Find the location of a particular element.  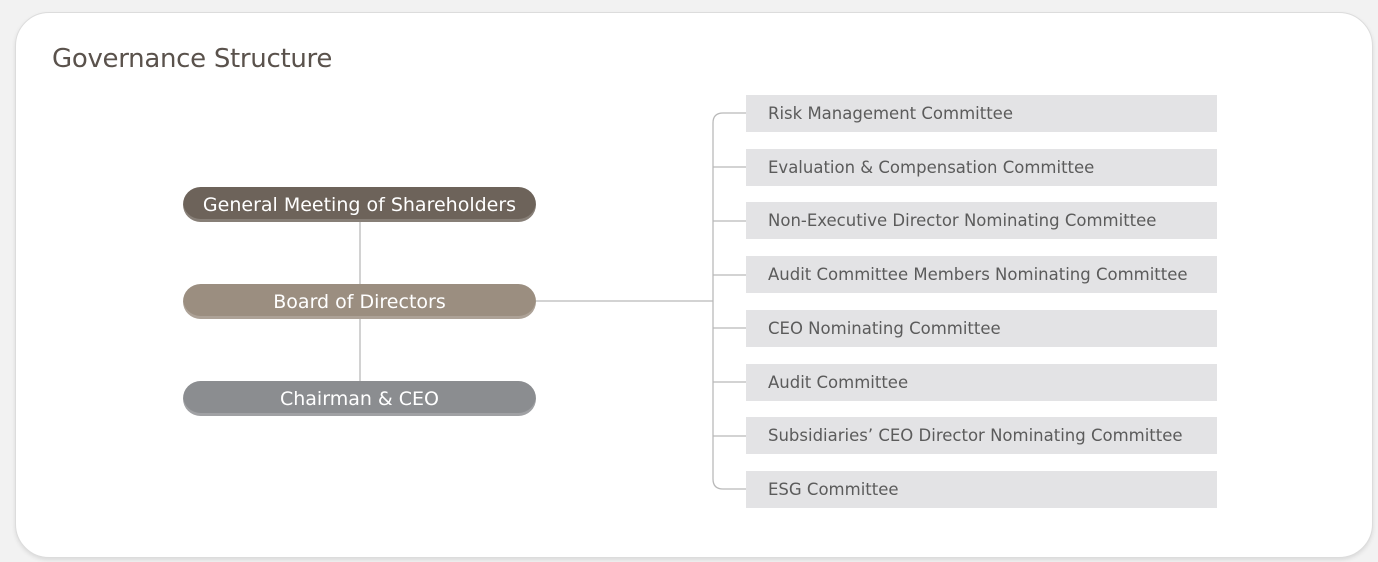

board-of-directors-node: Board of Directors is located at coordinates (359, 301).